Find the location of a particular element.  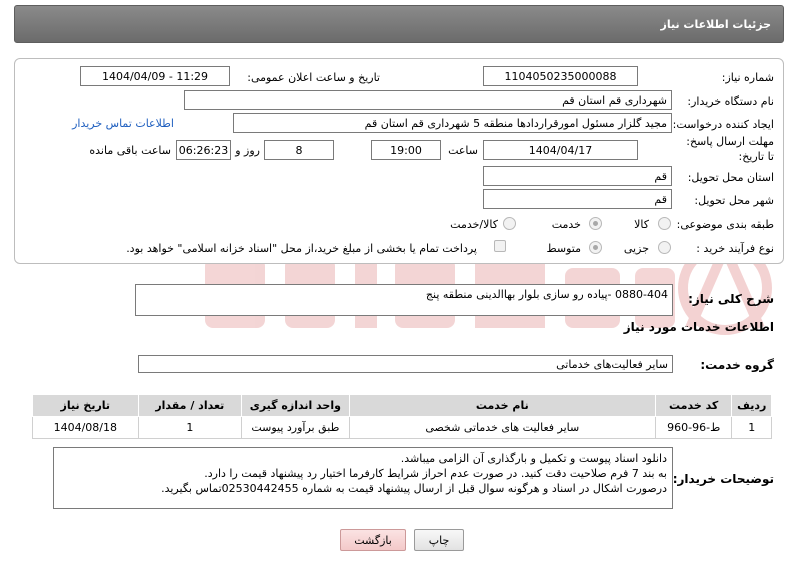

deadline-time-field: 19:00 is located at coordinates (406, 150).